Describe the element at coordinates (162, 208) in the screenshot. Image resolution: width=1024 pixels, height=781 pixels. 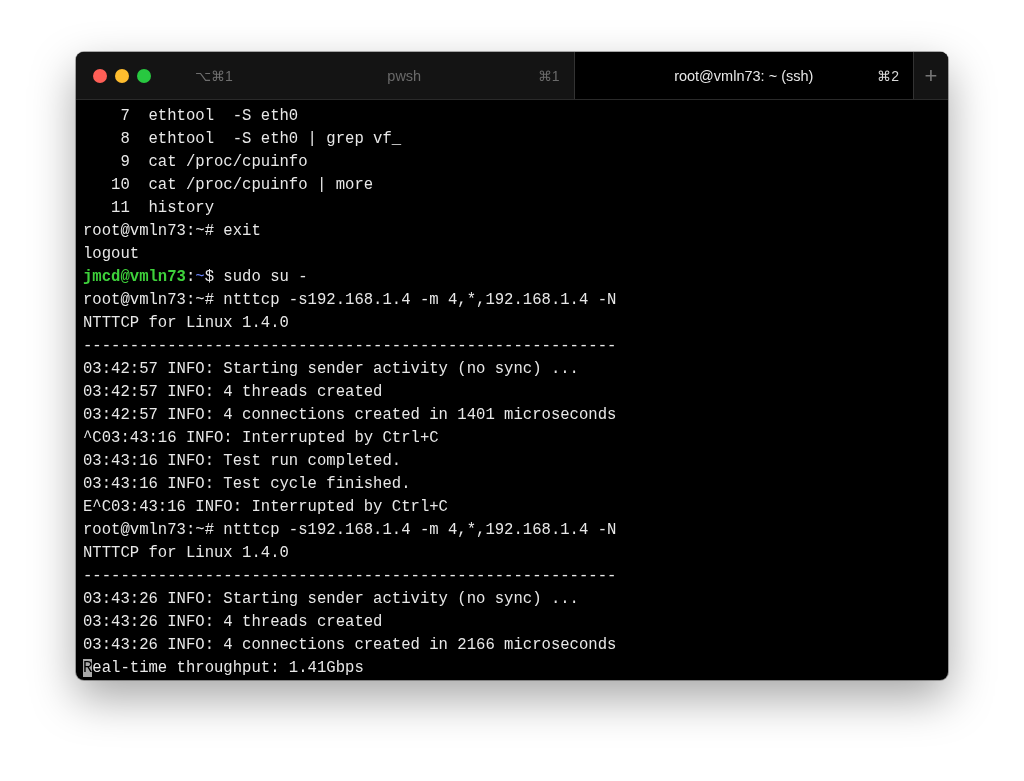
I see `terminal-line: 11 history` at that location.